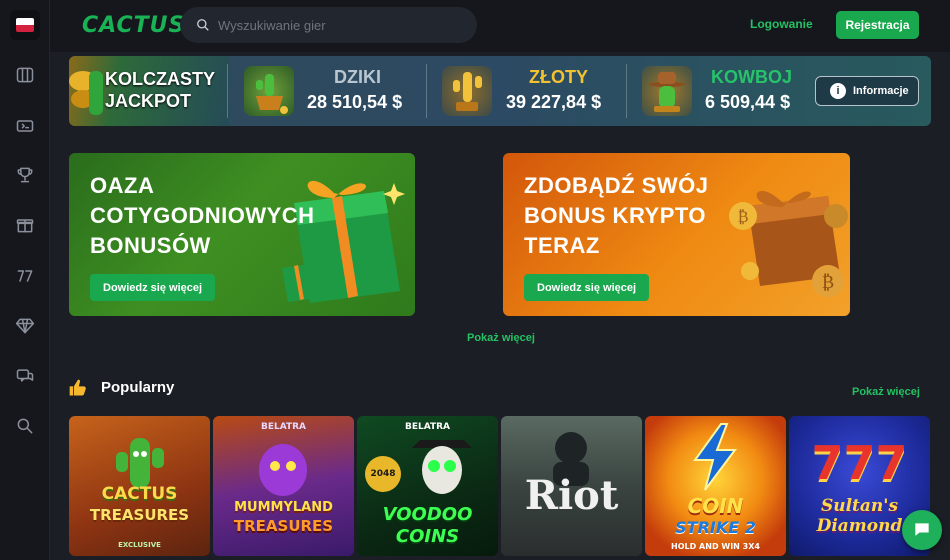 The image size is (950, 560). I want to click on ticket-icon, so click(25, 126).